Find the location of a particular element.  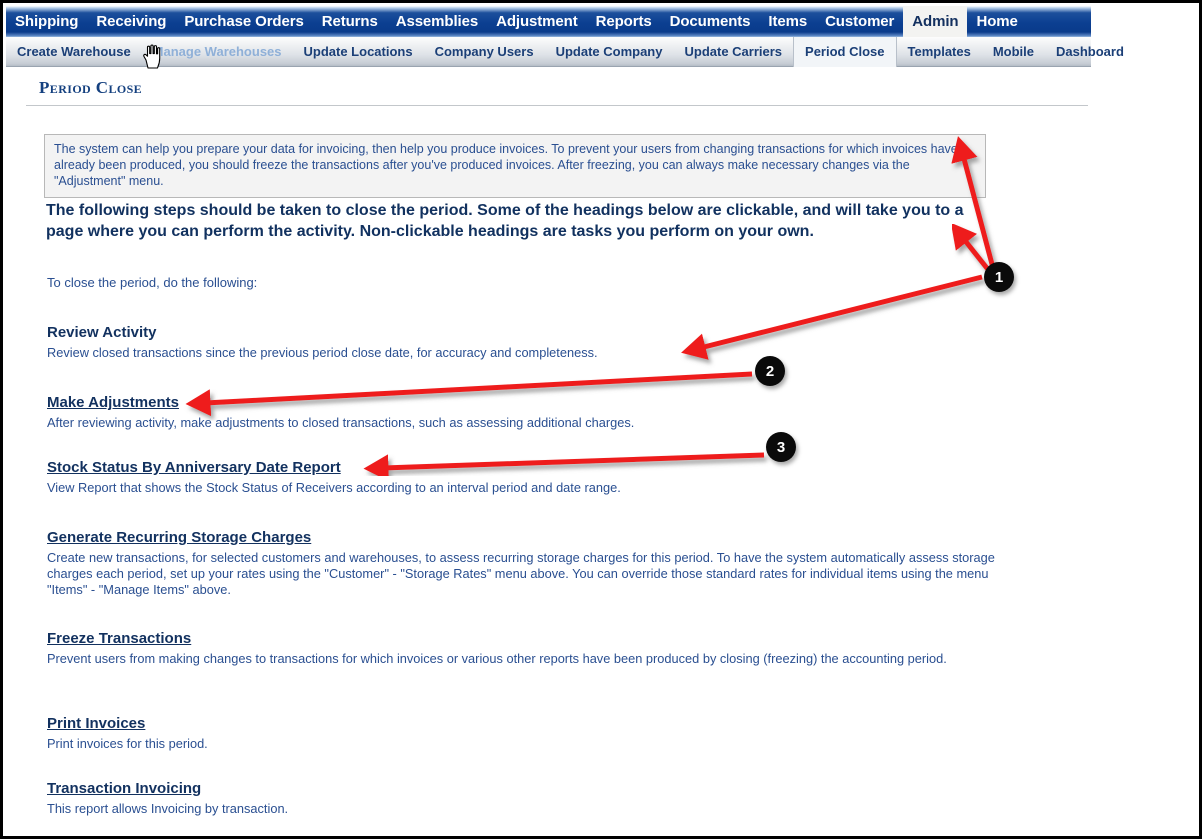

secondary-nav-item-update-company: Update Company is located at coordinates (609, 52).